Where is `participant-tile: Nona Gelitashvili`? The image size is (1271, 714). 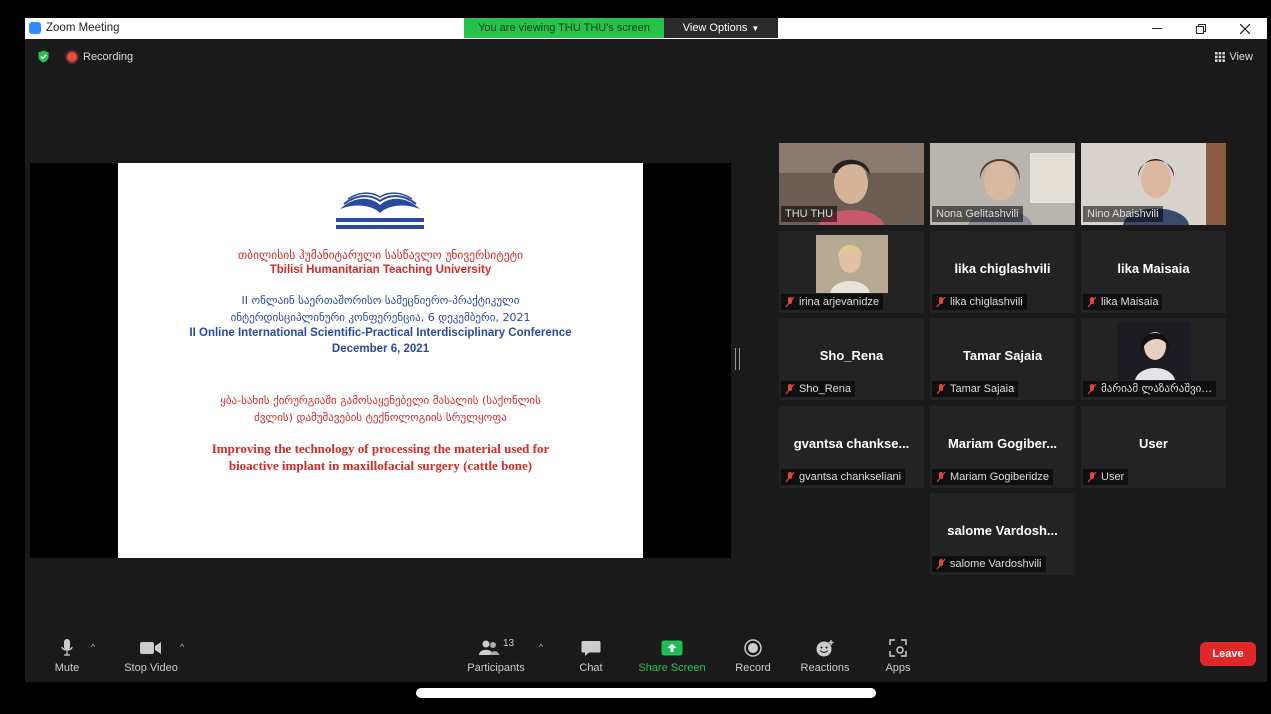
participant-tile: Nona Gelitashvili is located at coordinates (1002, 184).